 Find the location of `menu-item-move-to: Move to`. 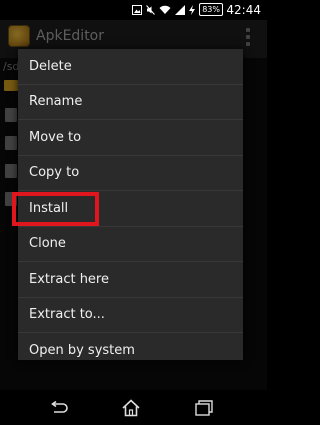

menu-item-move-to: Move to is located at coordinates (130, 138).